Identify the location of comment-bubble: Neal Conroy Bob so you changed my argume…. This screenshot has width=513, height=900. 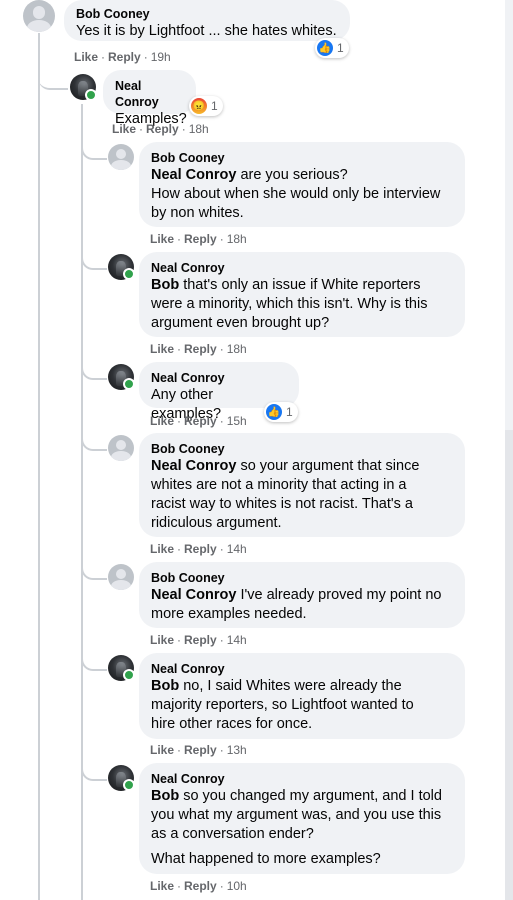
(302, 818).